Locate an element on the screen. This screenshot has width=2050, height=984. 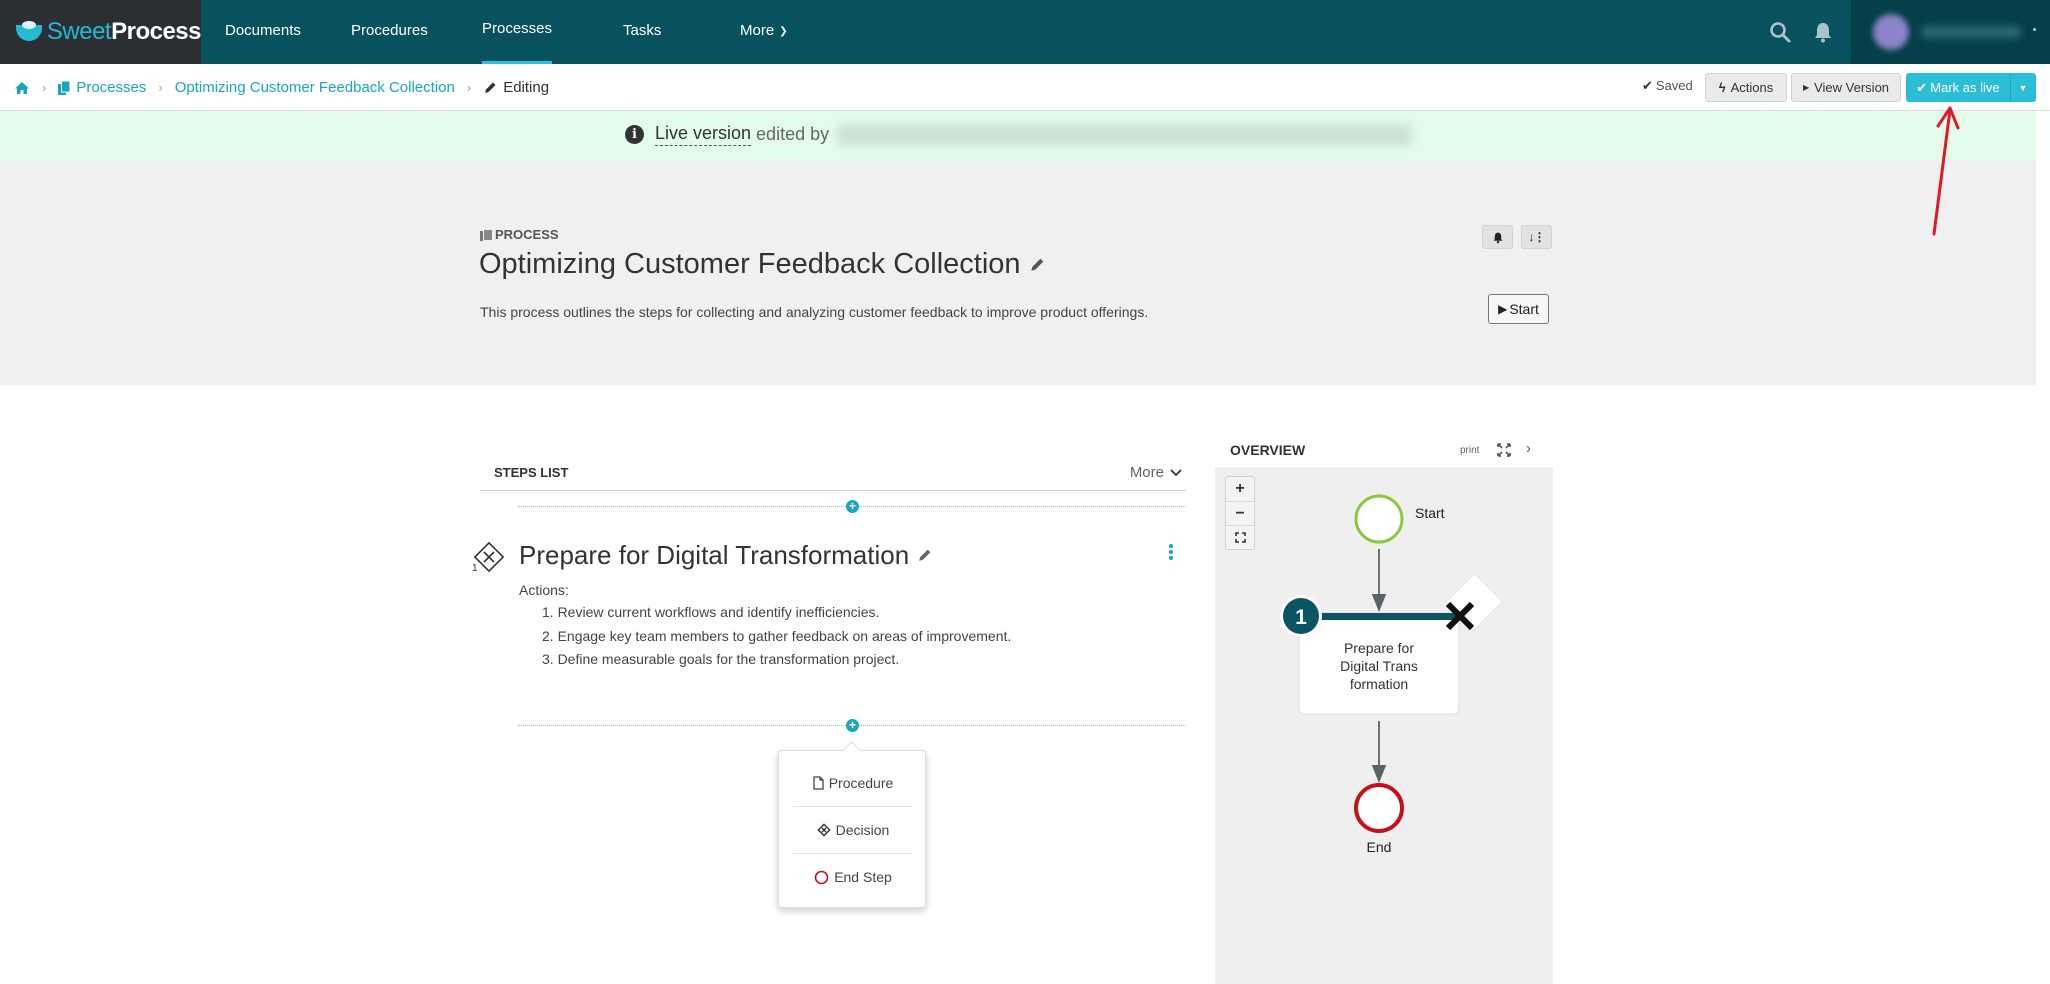
nav-processes: Processes is located at coordinates (517, 32).